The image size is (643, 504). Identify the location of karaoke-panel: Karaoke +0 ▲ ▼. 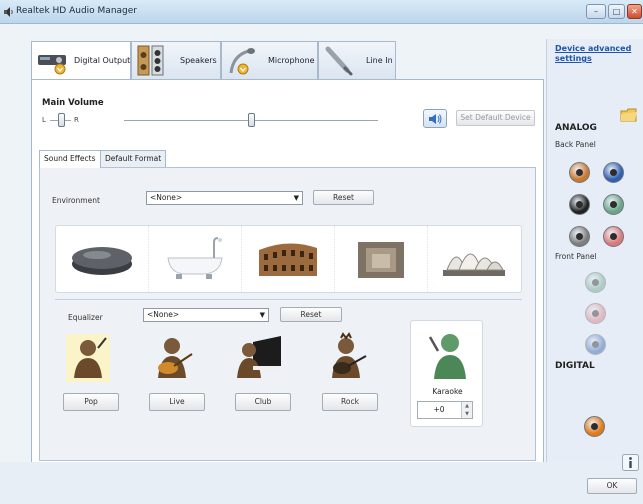
(446, 373).